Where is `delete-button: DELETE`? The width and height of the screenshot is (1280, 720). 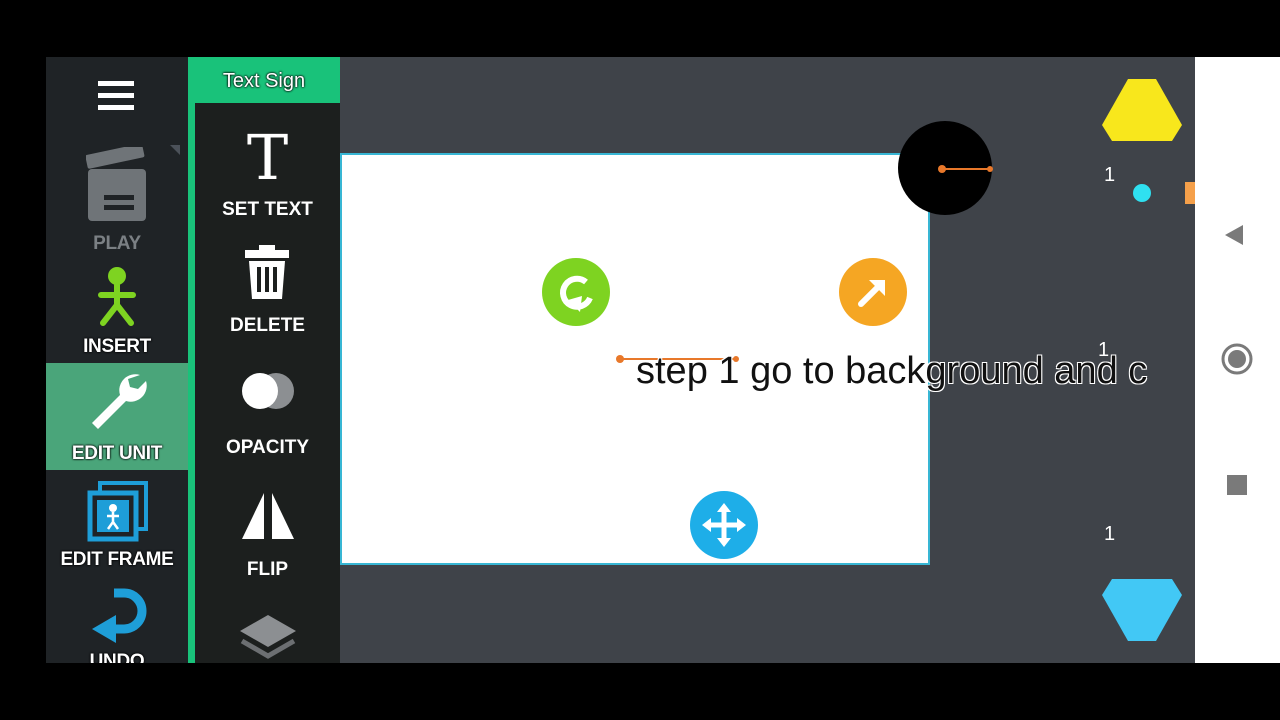
delete-button: DELETE is located at coordinates (267, 293).